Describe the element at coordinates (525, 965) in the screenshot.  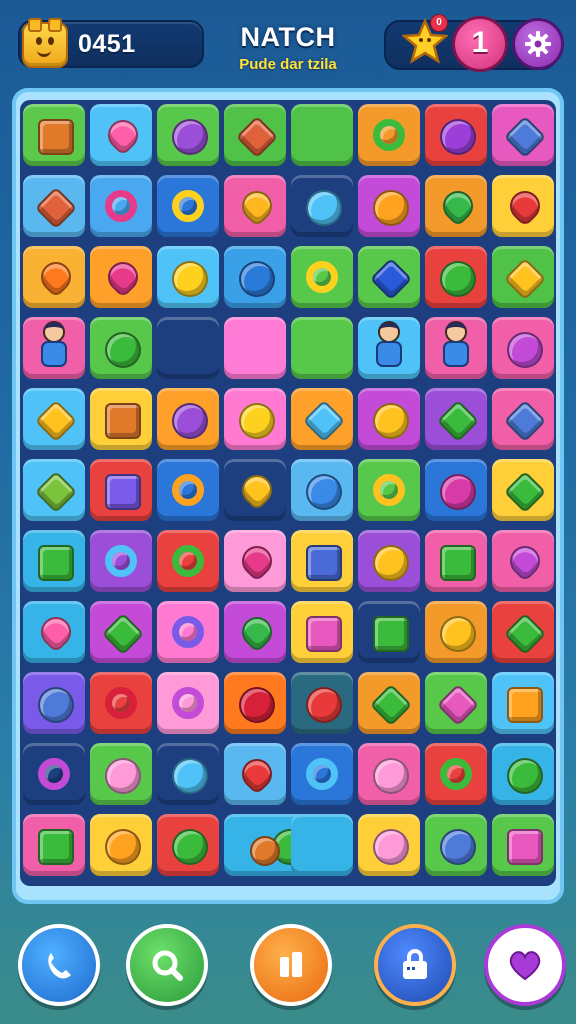
I see `favorite-button` at that location.